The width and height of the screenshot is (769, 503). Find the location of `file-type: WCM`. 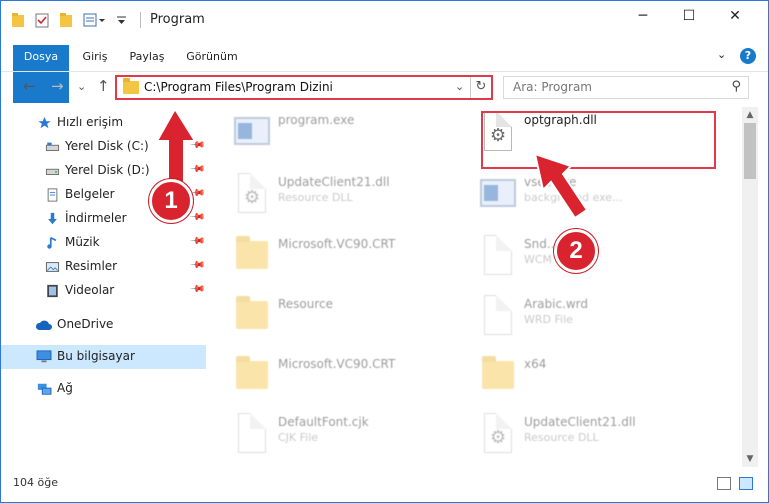

file-type: WCM is located at coordinates (538, 259).